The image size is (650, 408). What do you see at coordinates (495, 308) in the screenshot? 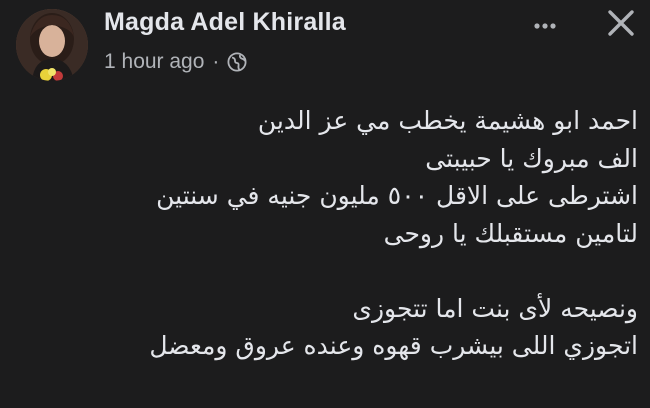
I see `message-line: ونصيحه لأى بنت اما تتجوزى` at bounding box center [495, 308].